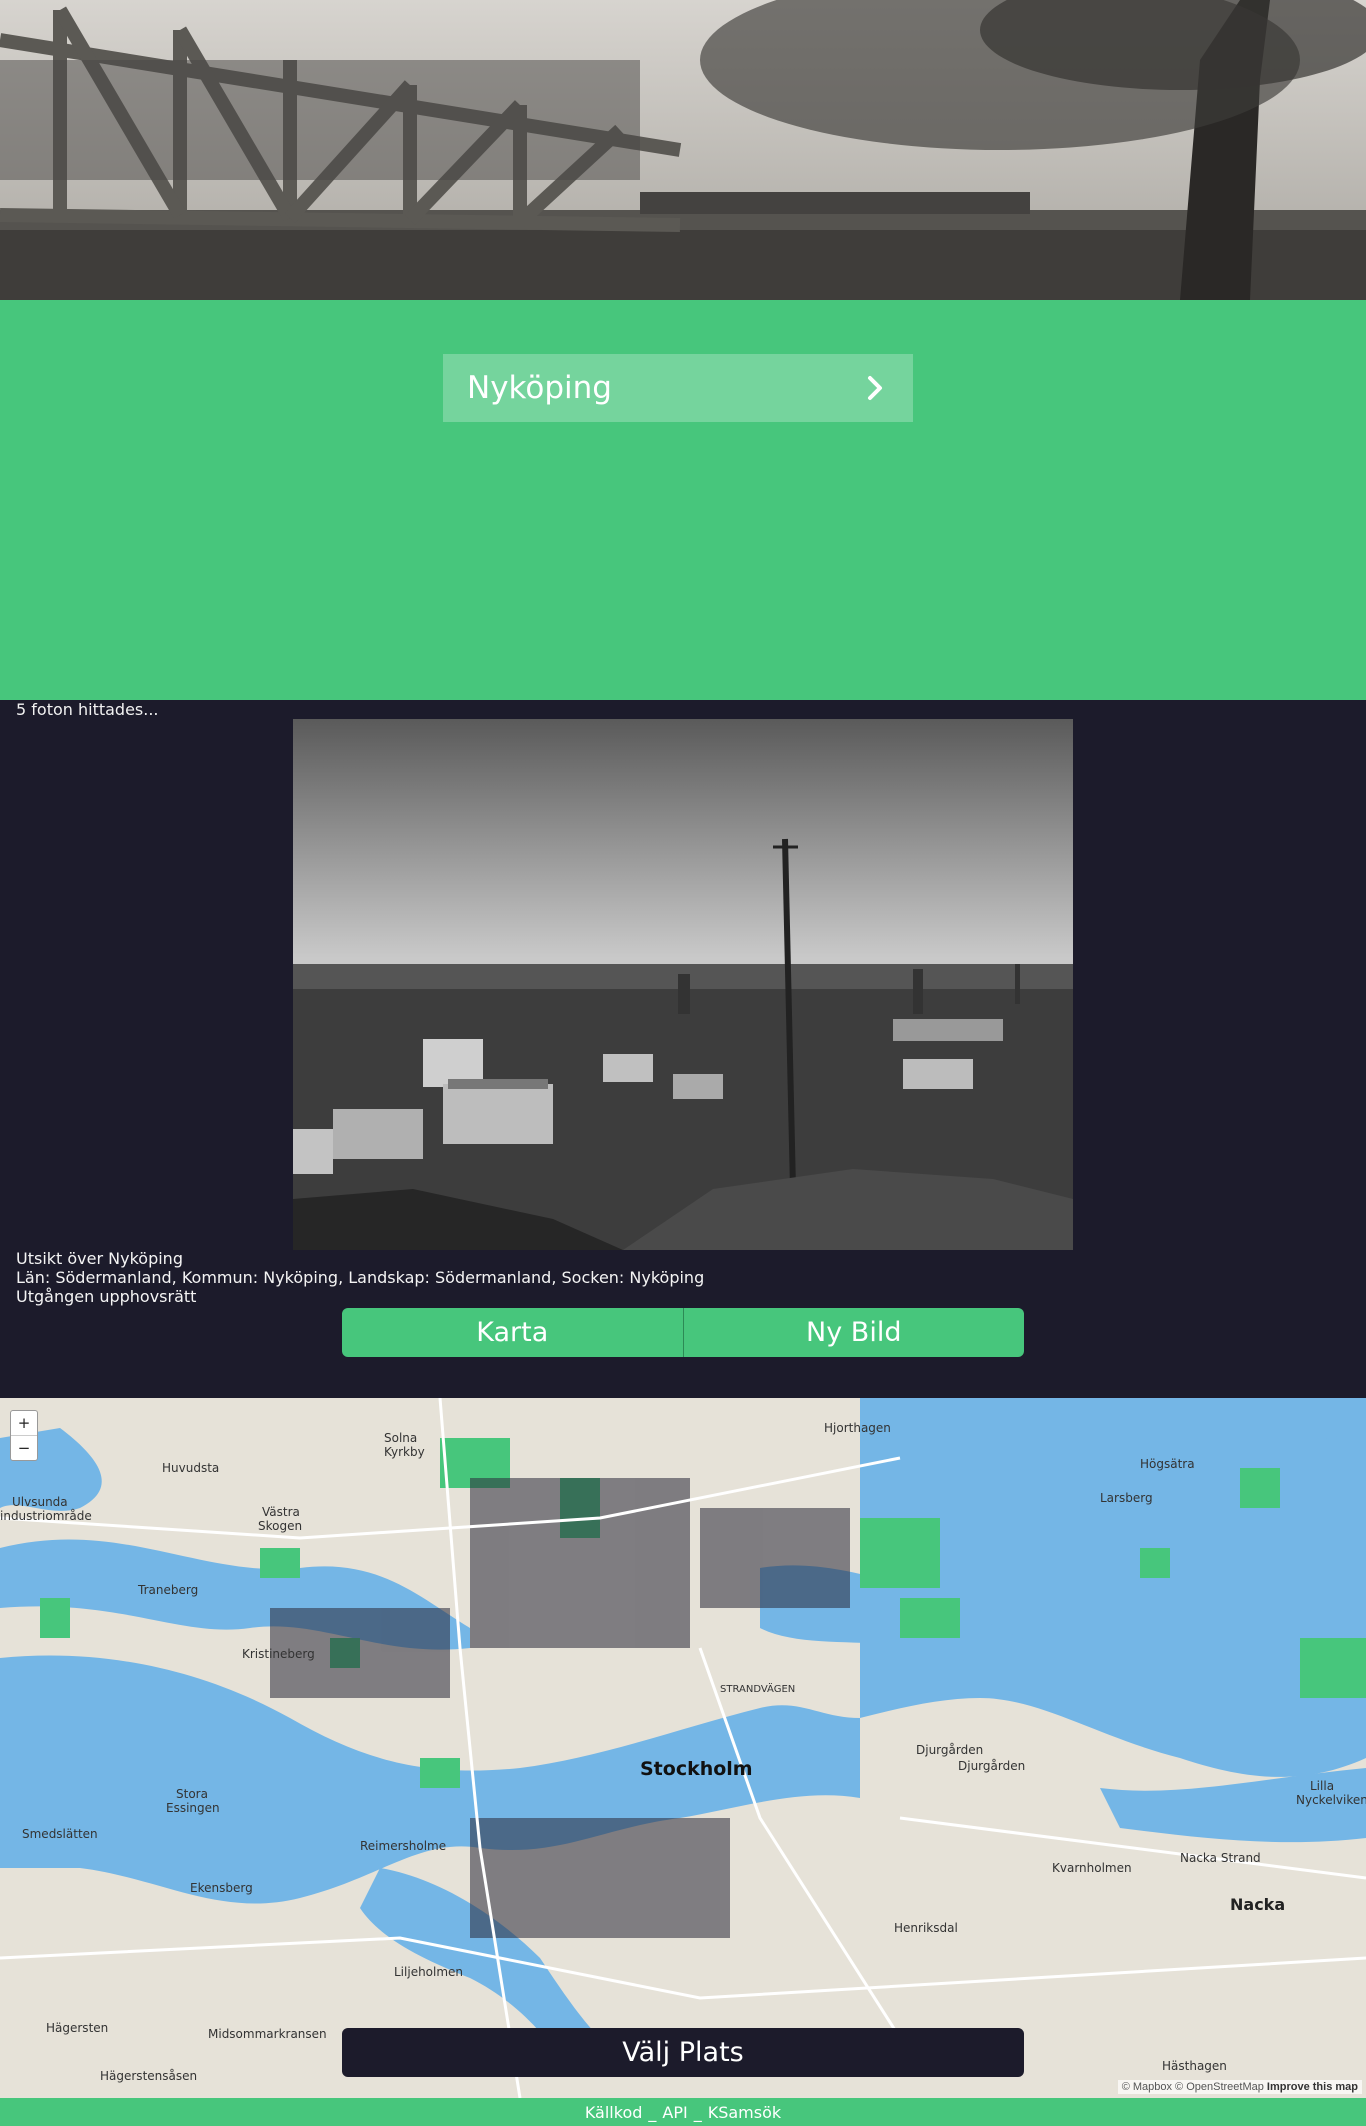 Image resolution: width=1366 pixels, height=2126 pixels. I want to click on map-label-huvudsta: Huvudsta, so click(190, 1468).